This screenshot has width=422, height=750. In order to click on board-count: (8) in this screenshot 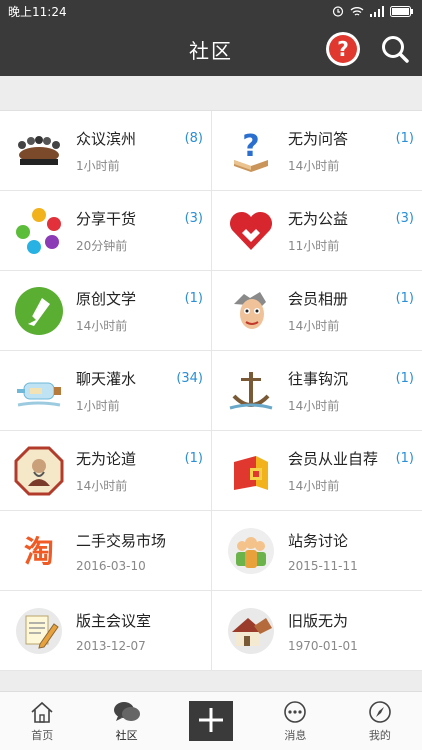, I will do `click(193, 138)`.